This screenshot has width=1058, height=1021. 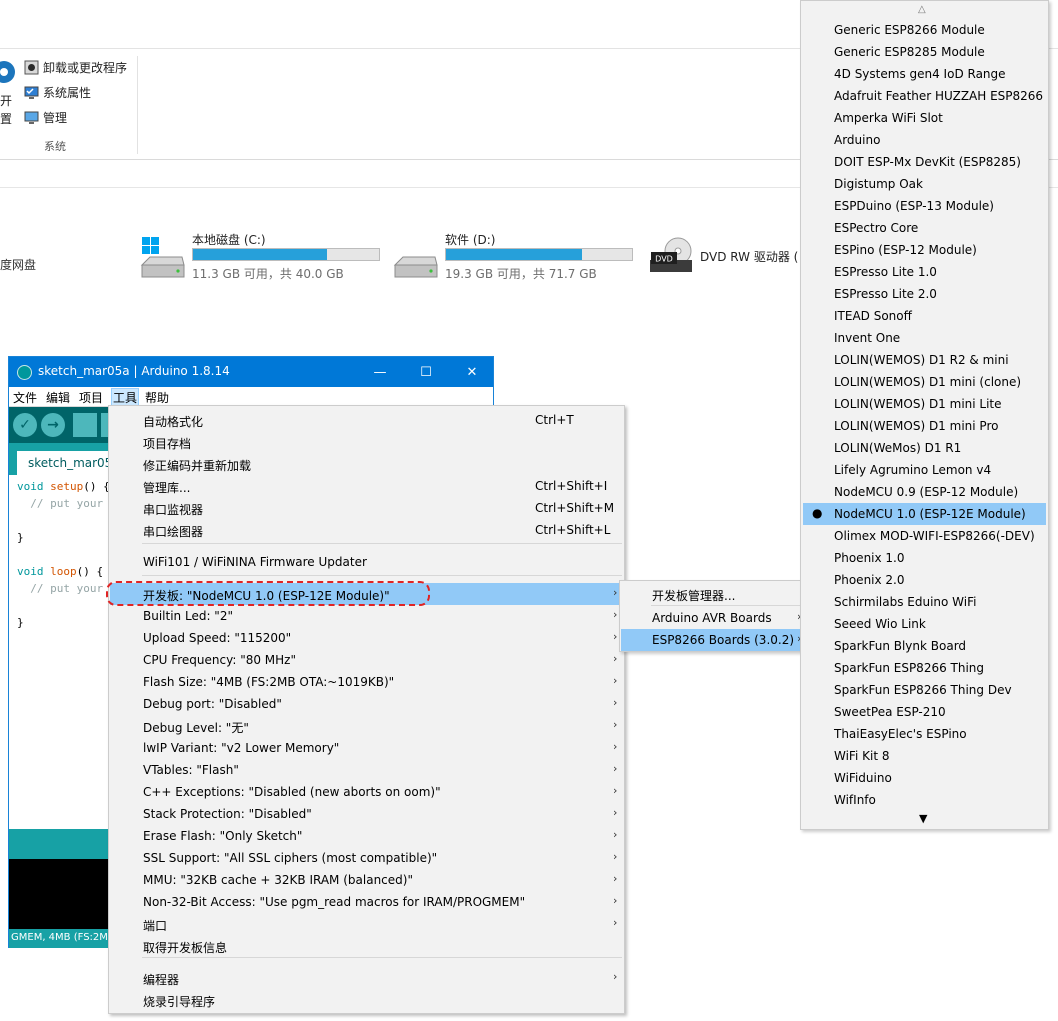 I want to click on tools-menu-item: WiFi101 / WiFiNINA Firmware Updater, so click(x=367, y=562).